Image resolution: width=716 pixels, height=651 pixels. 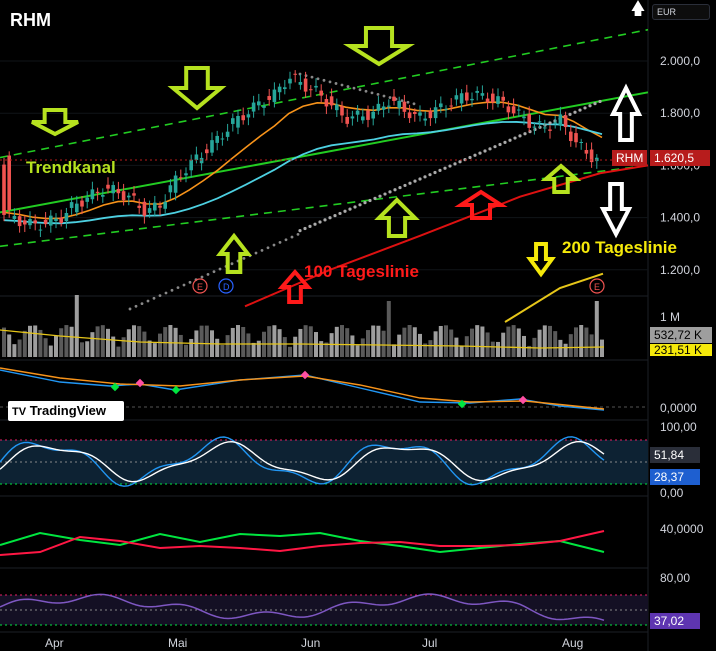 What do you see at coordinates (681, 12) in the screenshot?
I see `currency-selector: EUR` at bounding box center [681, 12].